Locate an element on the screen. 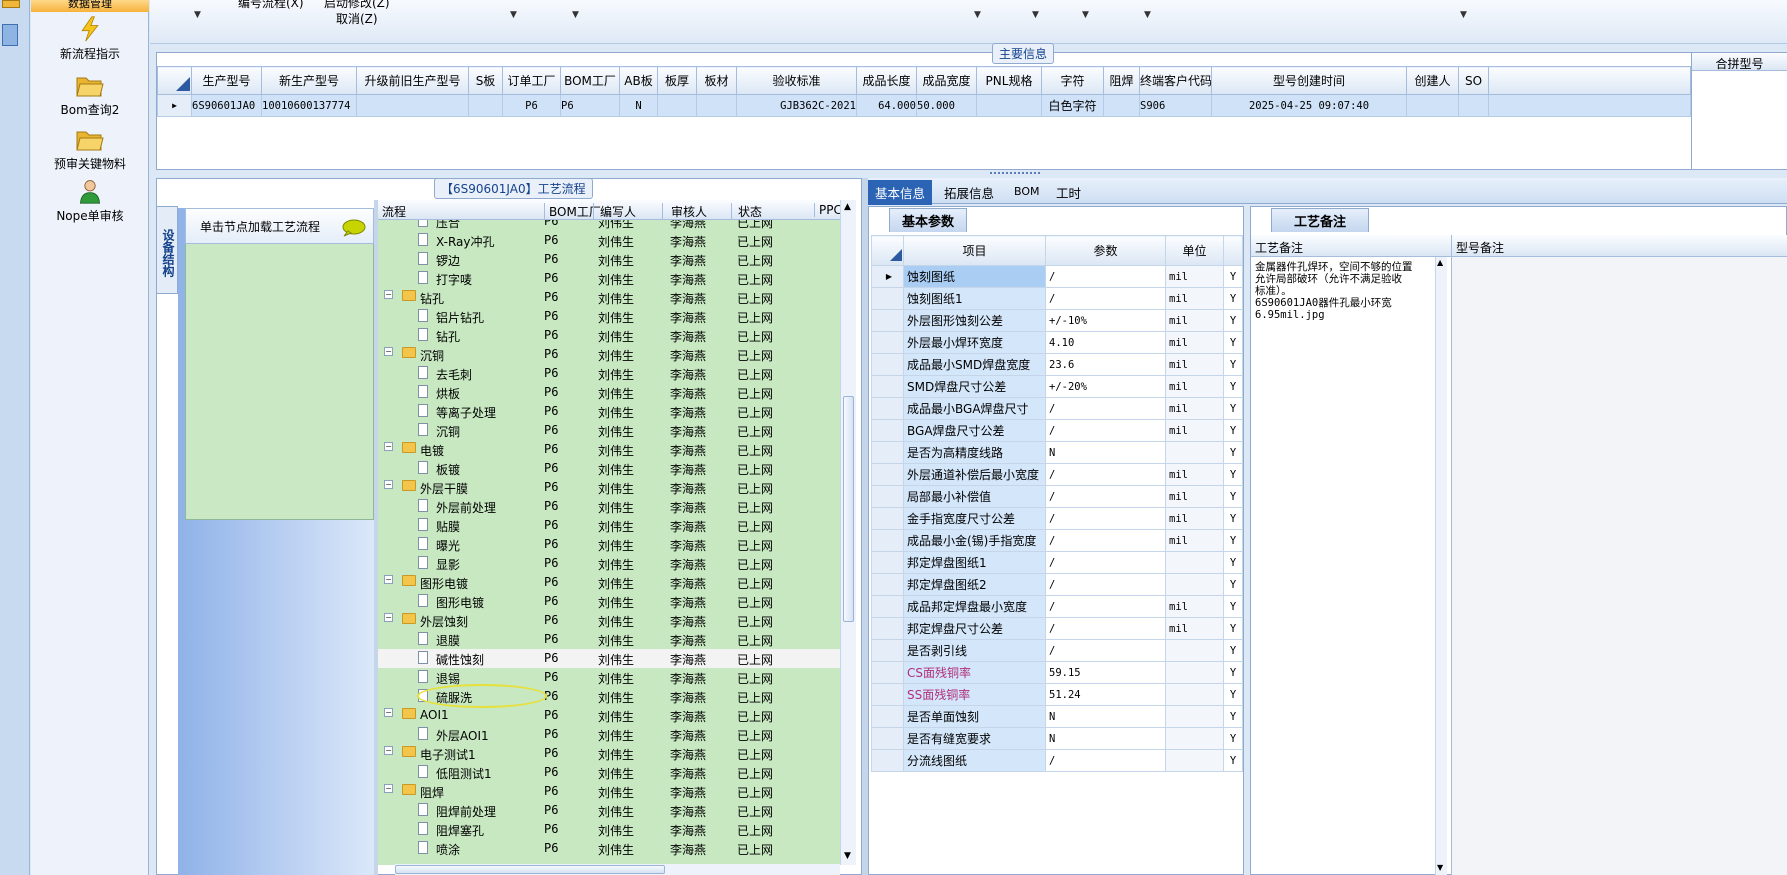  param-name: 外层图形蚀刻公差 is located at coordinates (974, 320).